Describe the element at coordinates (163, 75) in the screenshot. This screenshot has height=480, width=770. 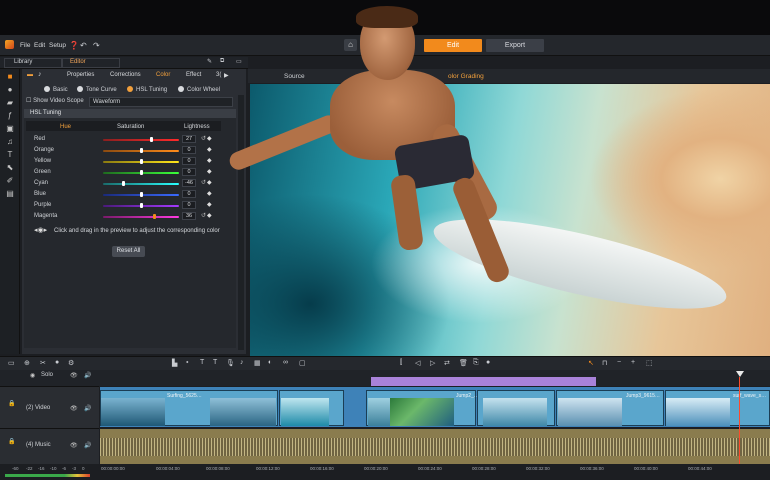
I see `tab-color: Color` at that location.